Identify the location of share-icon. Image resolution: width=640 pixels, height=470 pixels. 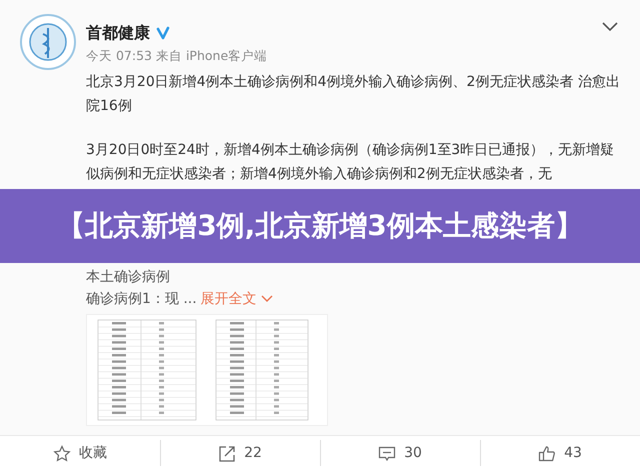
(227, 453).